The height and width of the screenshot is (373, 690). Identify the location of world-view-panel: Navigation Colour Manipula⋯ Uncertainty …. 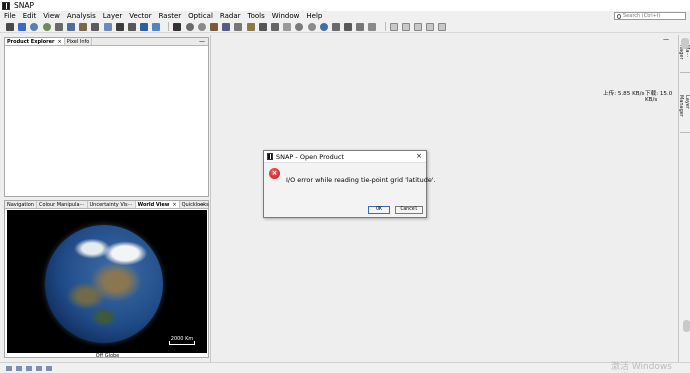
(108, 279).